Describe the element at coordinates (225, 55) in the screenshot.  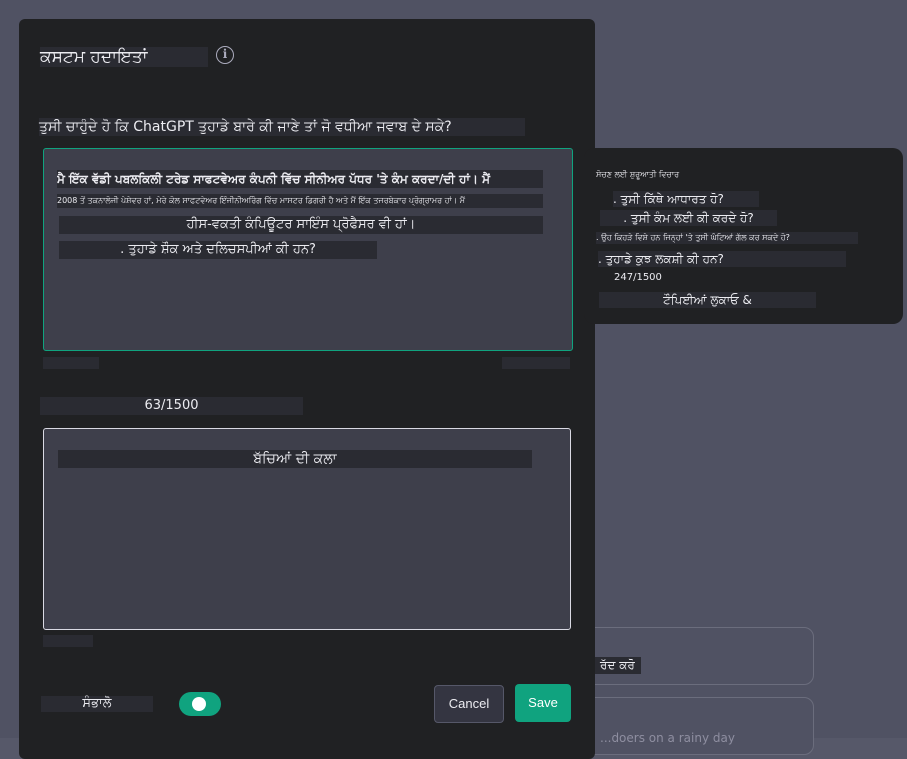
I see `info-icon: i` at that location.